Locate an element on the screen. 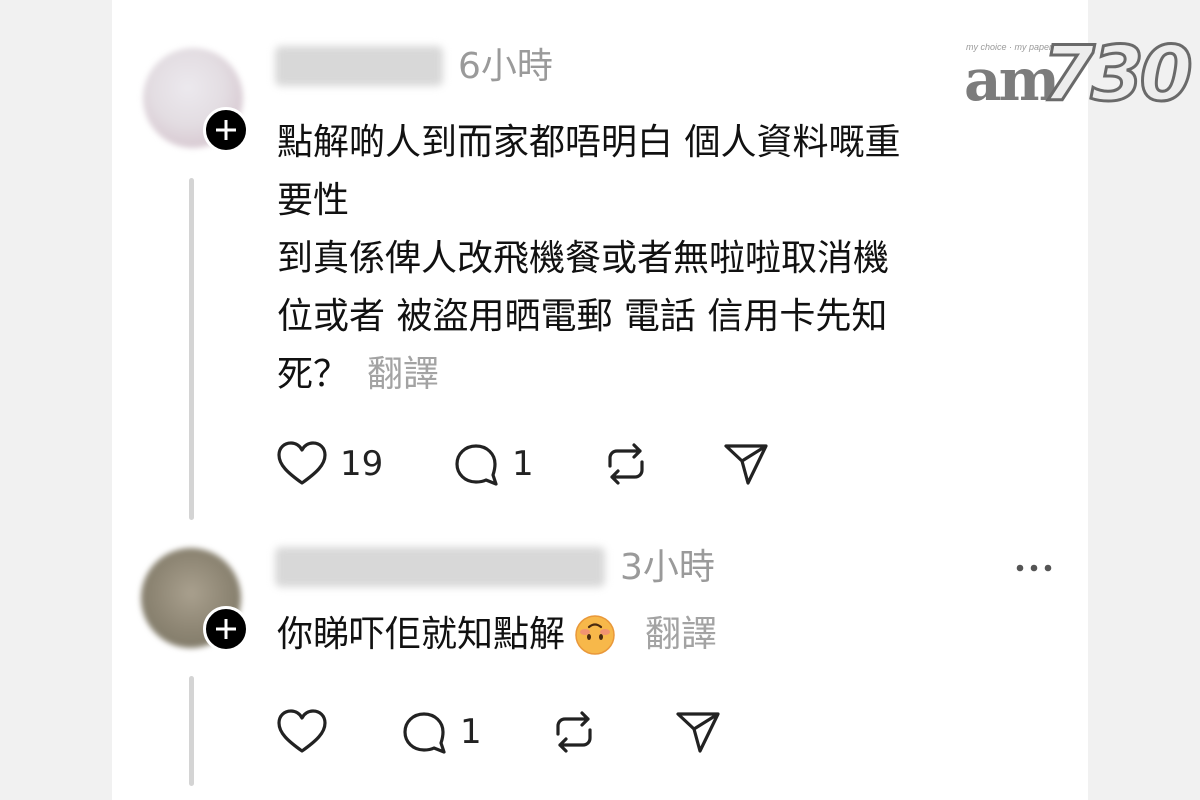 This screenshot has height=800, width=1200. timestamp: 3小時 is located at coordinates (667, 567).